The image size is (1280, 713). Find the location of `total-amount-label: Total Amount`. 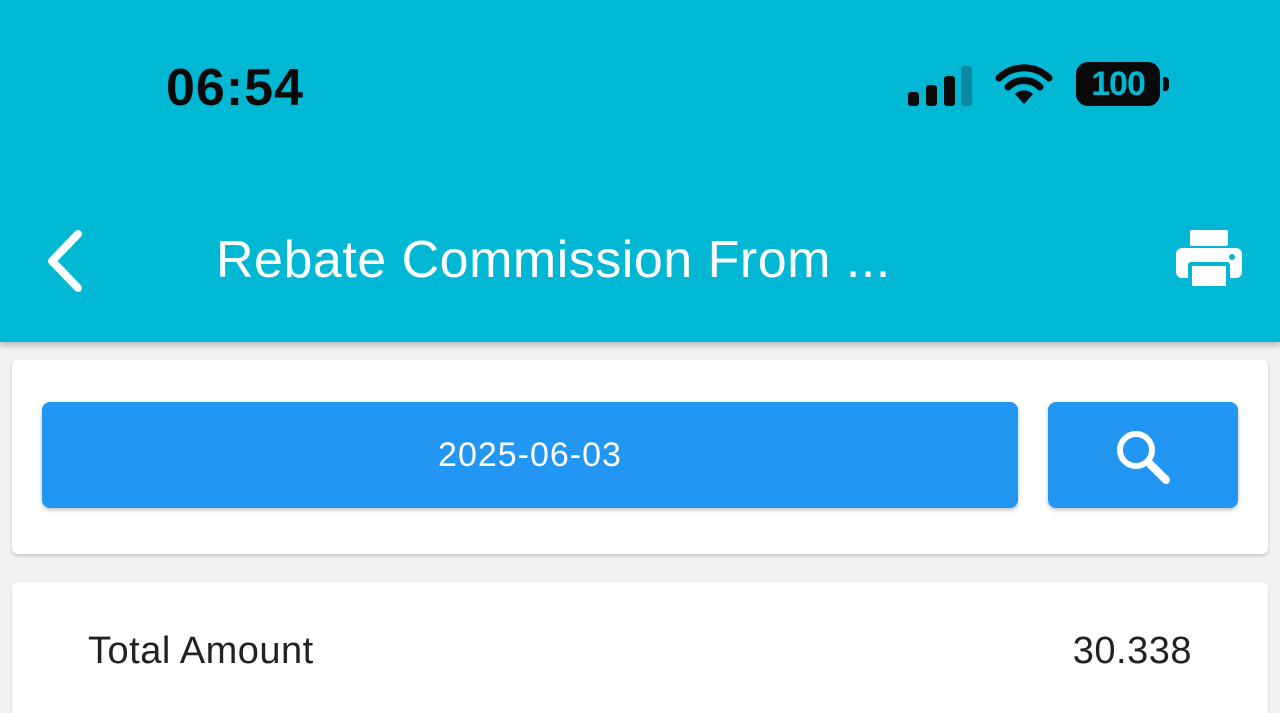

total-amount-label: Total Amount is located at coordinates (201, 651).